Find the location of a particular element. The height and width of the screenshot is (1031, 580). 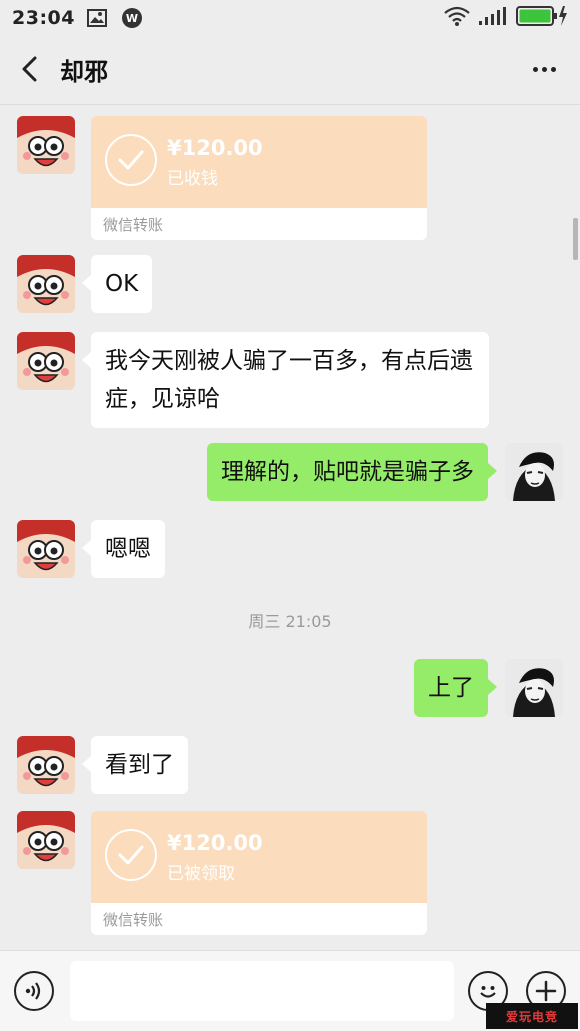

voice-icon is located at coordinates (33, 991).